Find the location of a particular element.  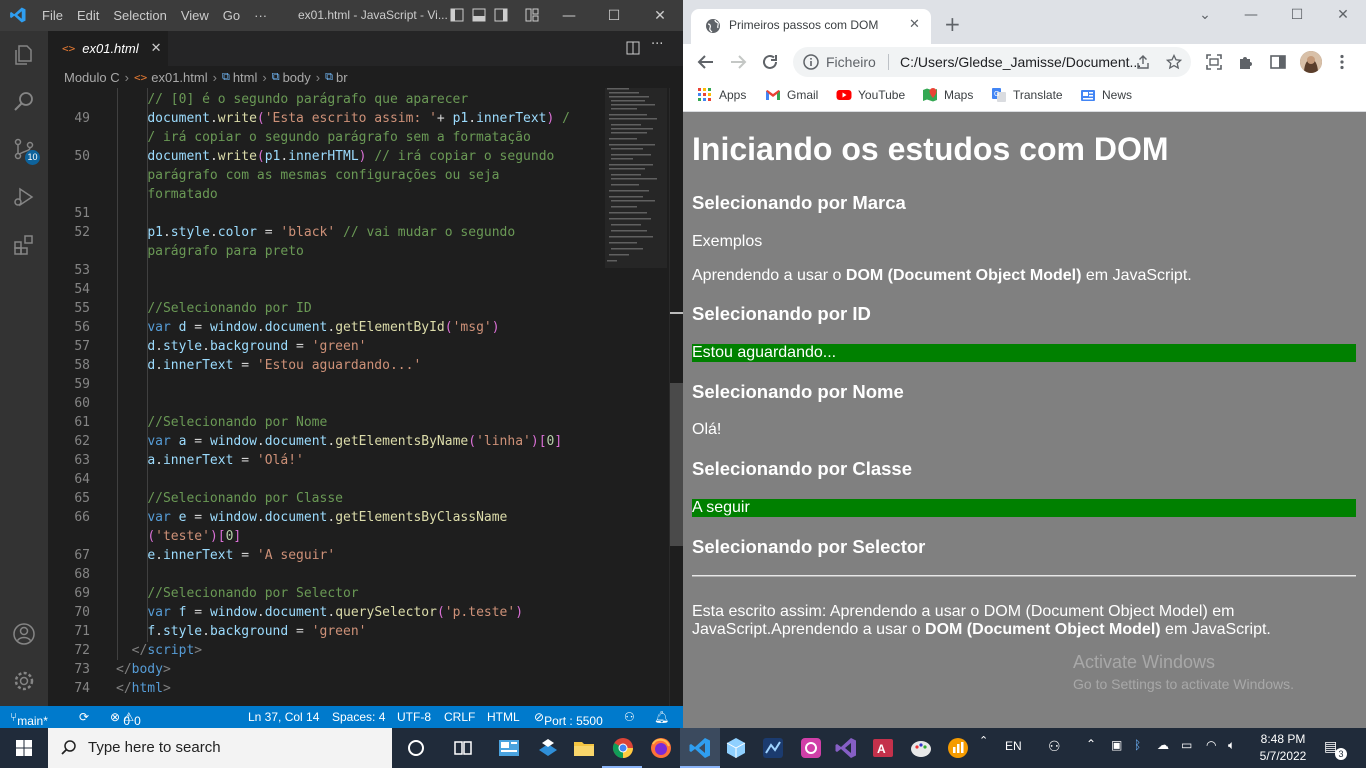

menu-selection: Selection is located at coordinates (139, 15).